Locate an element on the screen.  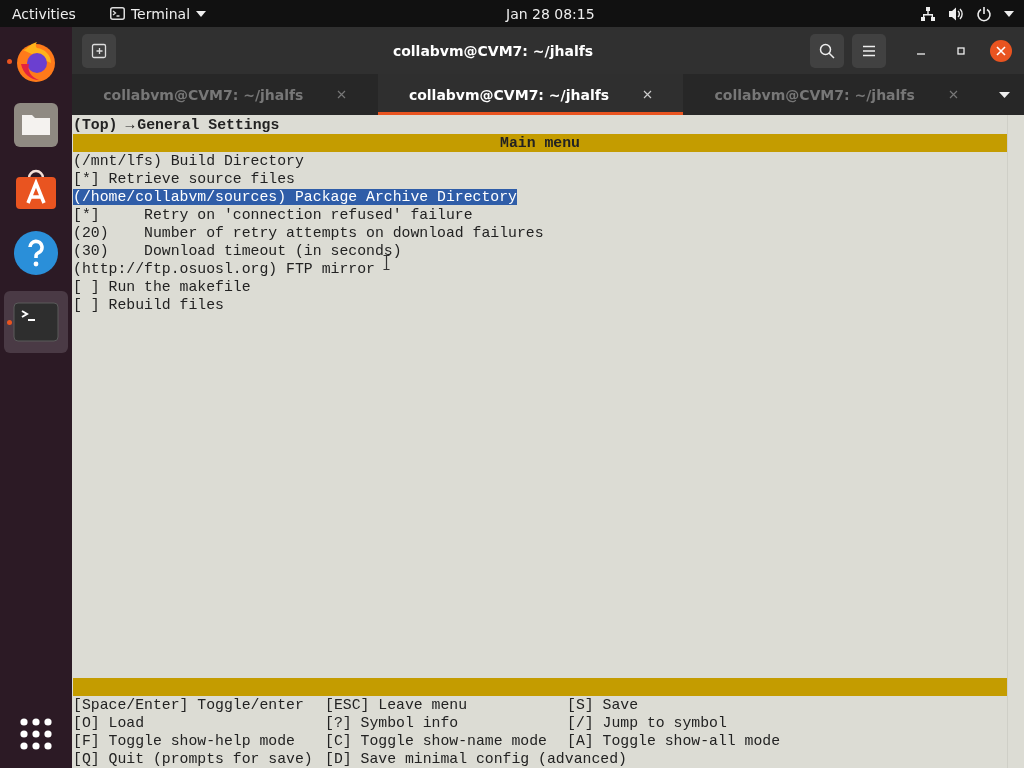
key-hint: [S] Save is located at coordinates (603, 705).